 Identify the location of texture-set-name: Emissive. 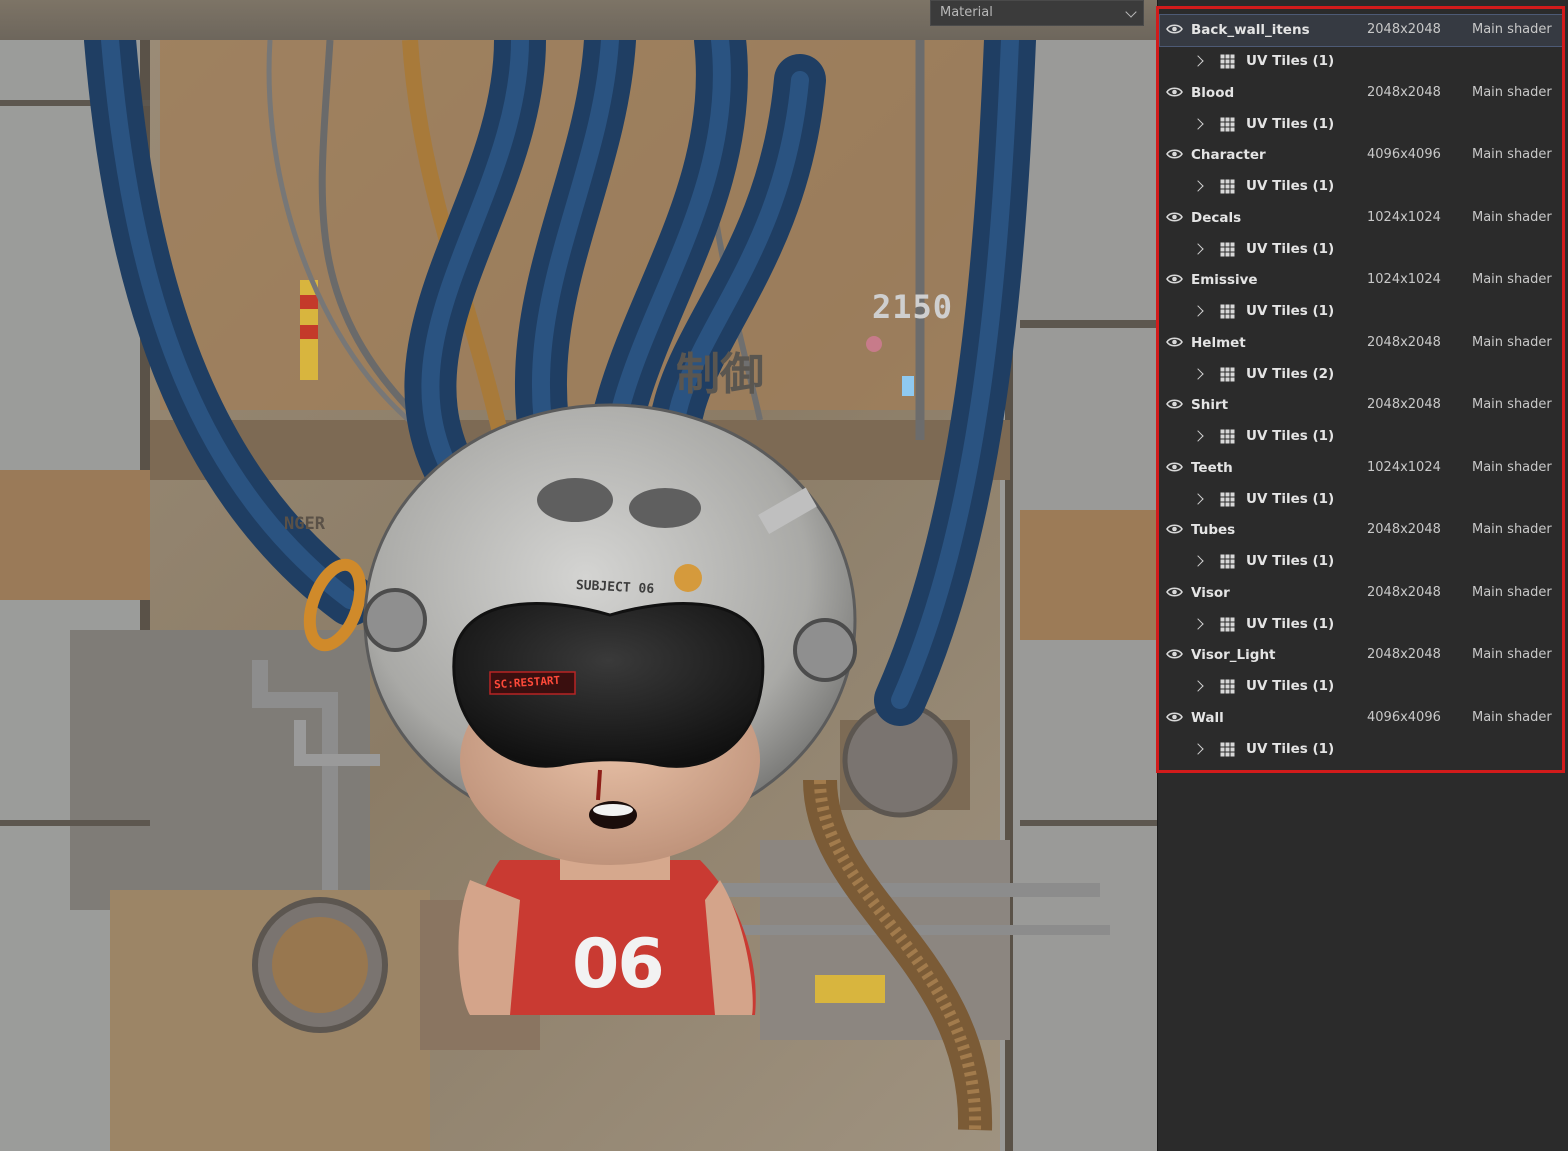
(1224, 280).